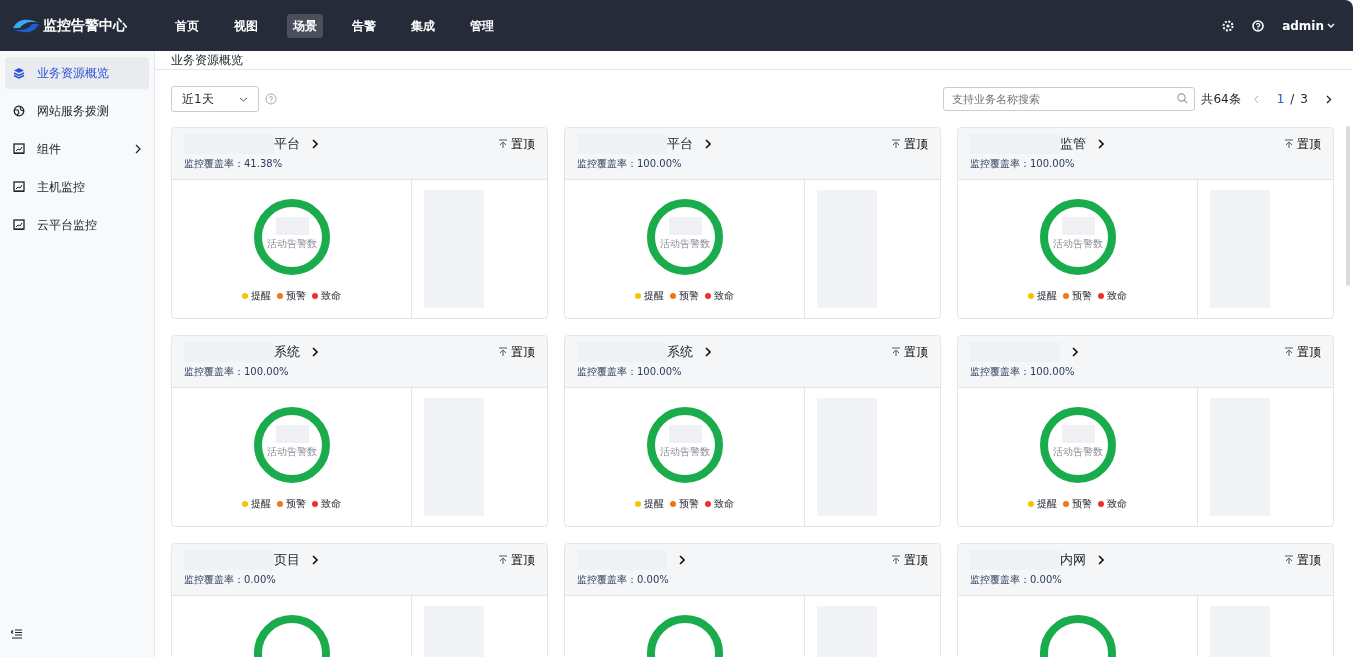 The image size is (1353, 657). Describe the element at coordinates (1183, 98) in the screenshot. I see `search-icon` at that location.